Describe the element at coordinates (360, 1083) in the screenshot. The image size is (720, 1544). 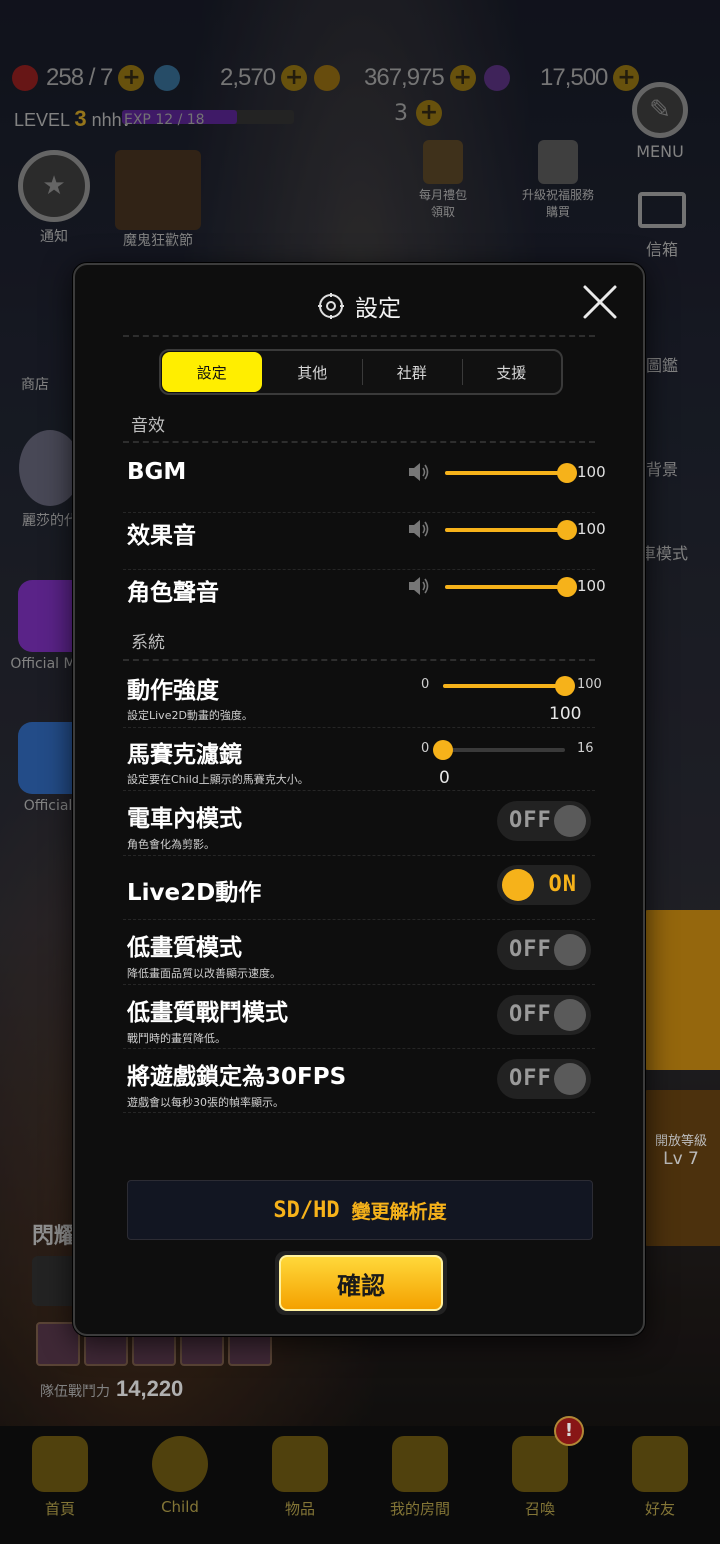
I see `fps-lock-row: 將遊戲鎖定為30FPS 遊戲會以每秒30張的幀率顯示。 OFF` at that location.